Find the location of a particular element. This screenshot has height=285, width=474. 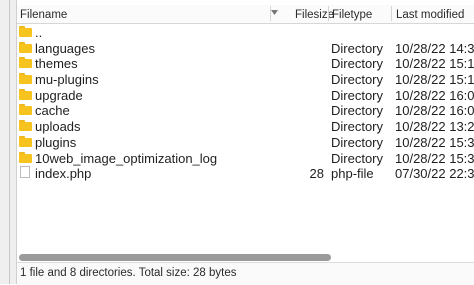

column-header: Filename Filesize Filetype Last modified is located at coordinates (245, 14).